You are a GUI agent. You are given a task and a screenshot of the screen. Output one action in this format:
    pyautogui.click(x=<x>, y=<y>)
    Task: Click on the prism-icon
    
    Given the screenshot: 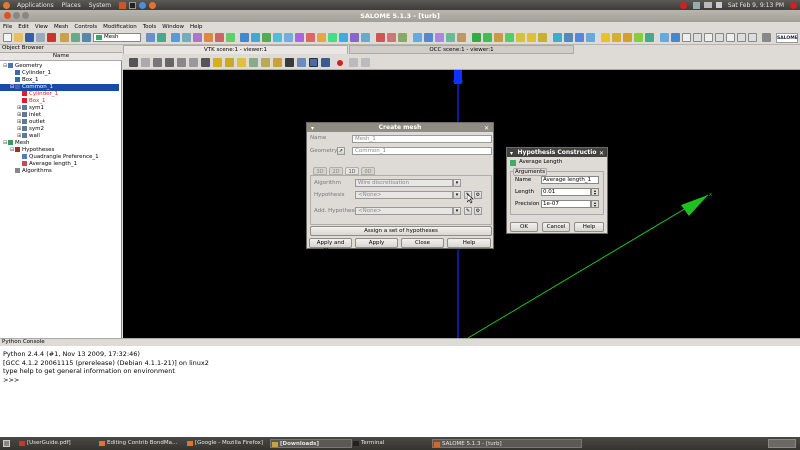 What is the action you would take?
    pyautogui.click(x=343, y=37)
    